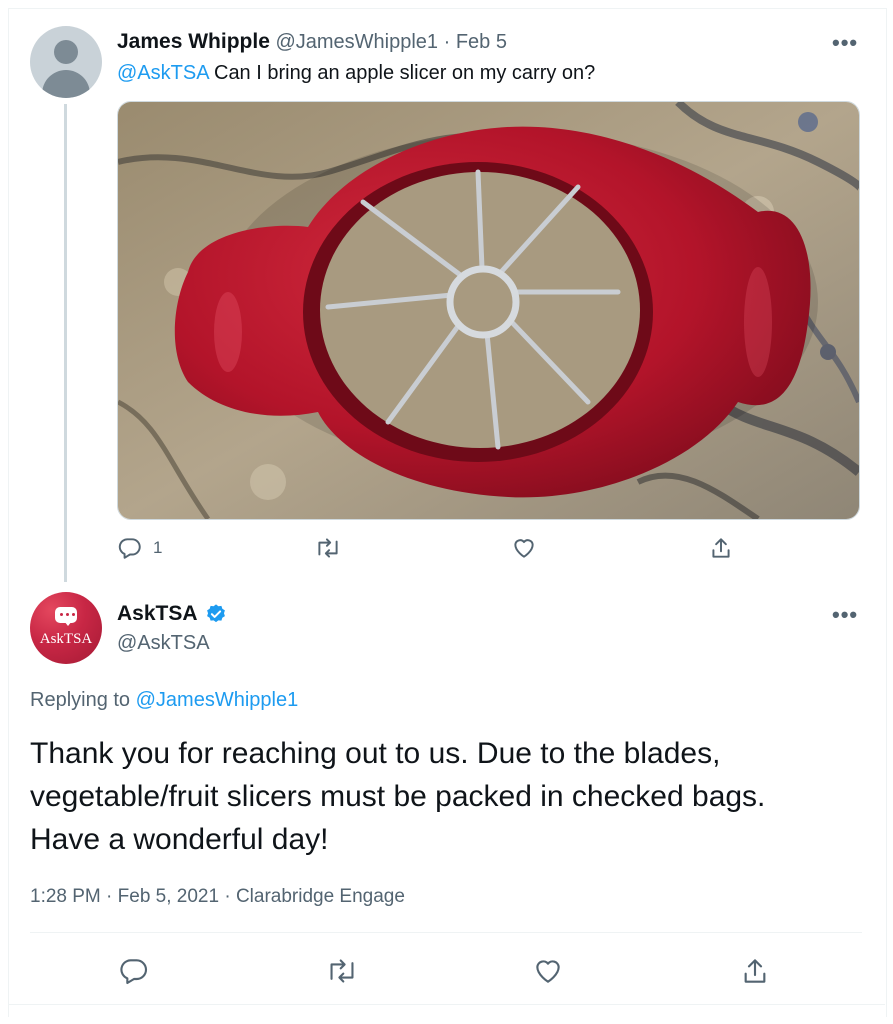 This screenshot has width=893, height=1024. I want to click on reply-text-line: Have a wonderful day!, so click(179, 839).